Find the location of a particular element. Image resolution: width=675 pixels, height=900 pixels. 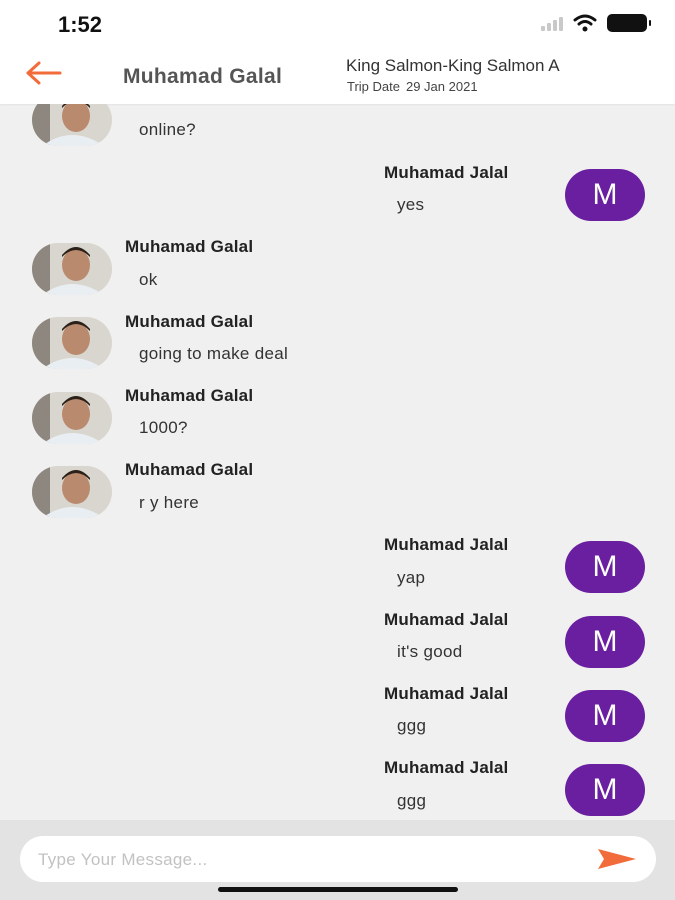

status-time: 1:52 is located at coordinates (80, 24).